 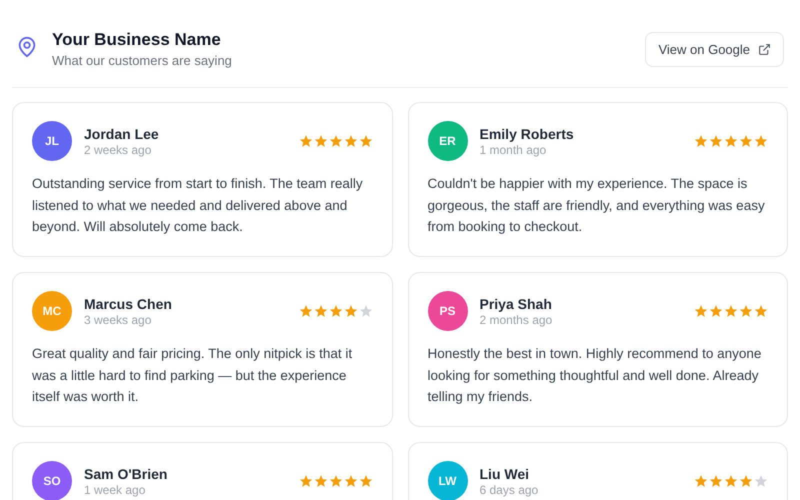 What do you see at coordinates (52, 311) in the screenshot?
I see `avatar: MC` at bounding box center [52, 311].